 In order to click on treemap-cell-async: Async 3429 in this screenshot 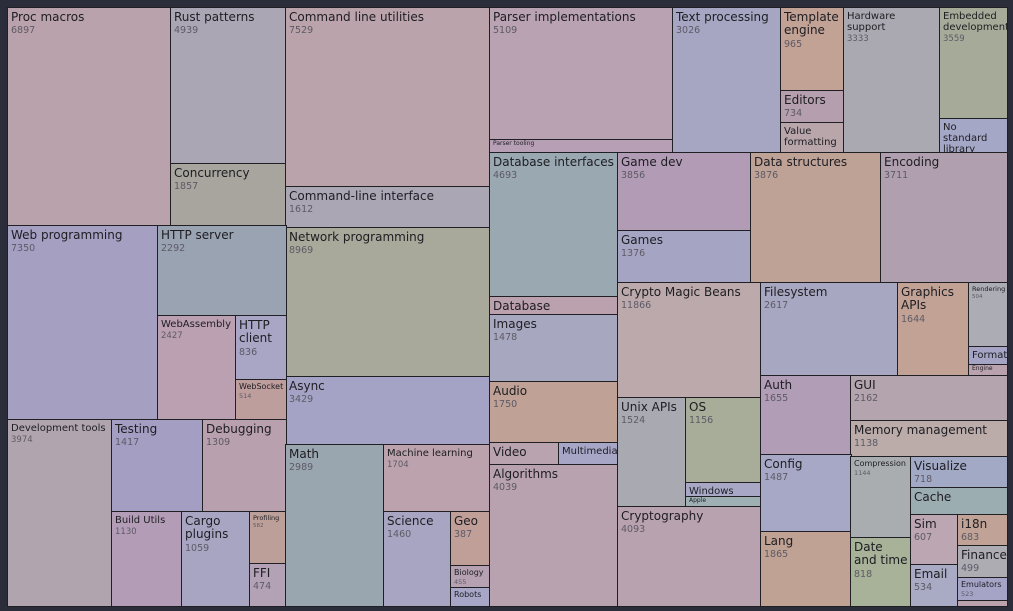, I will do `click(388, 411)`.